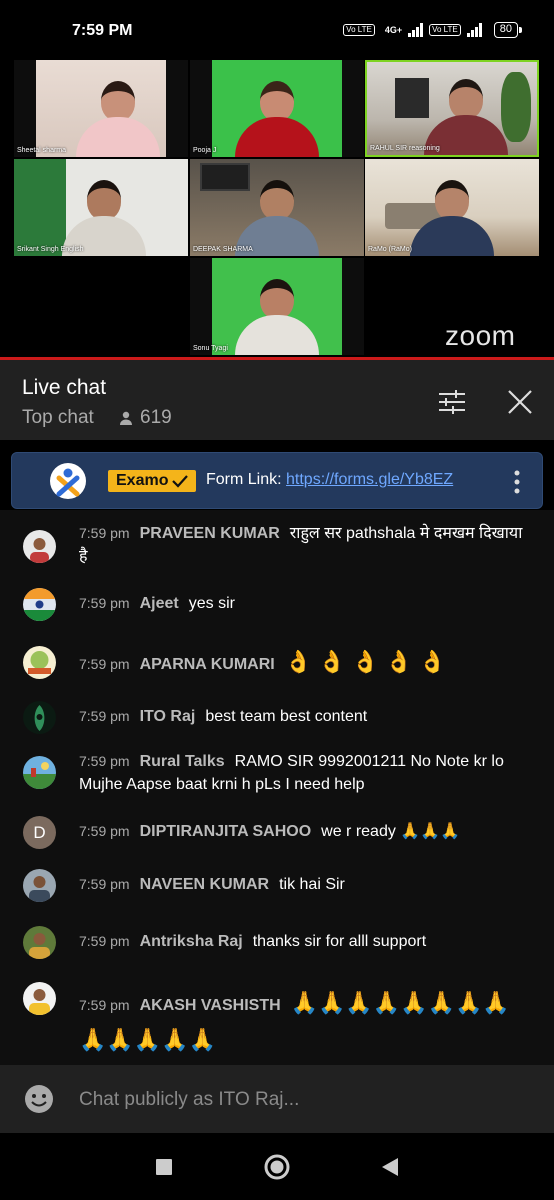 This screenshot has height=1200, width=554. What do you see at coordinates (207, 664) in the screenshot?
I see `message-author: APARNA KUMARI` at bounding box center [207, 664].